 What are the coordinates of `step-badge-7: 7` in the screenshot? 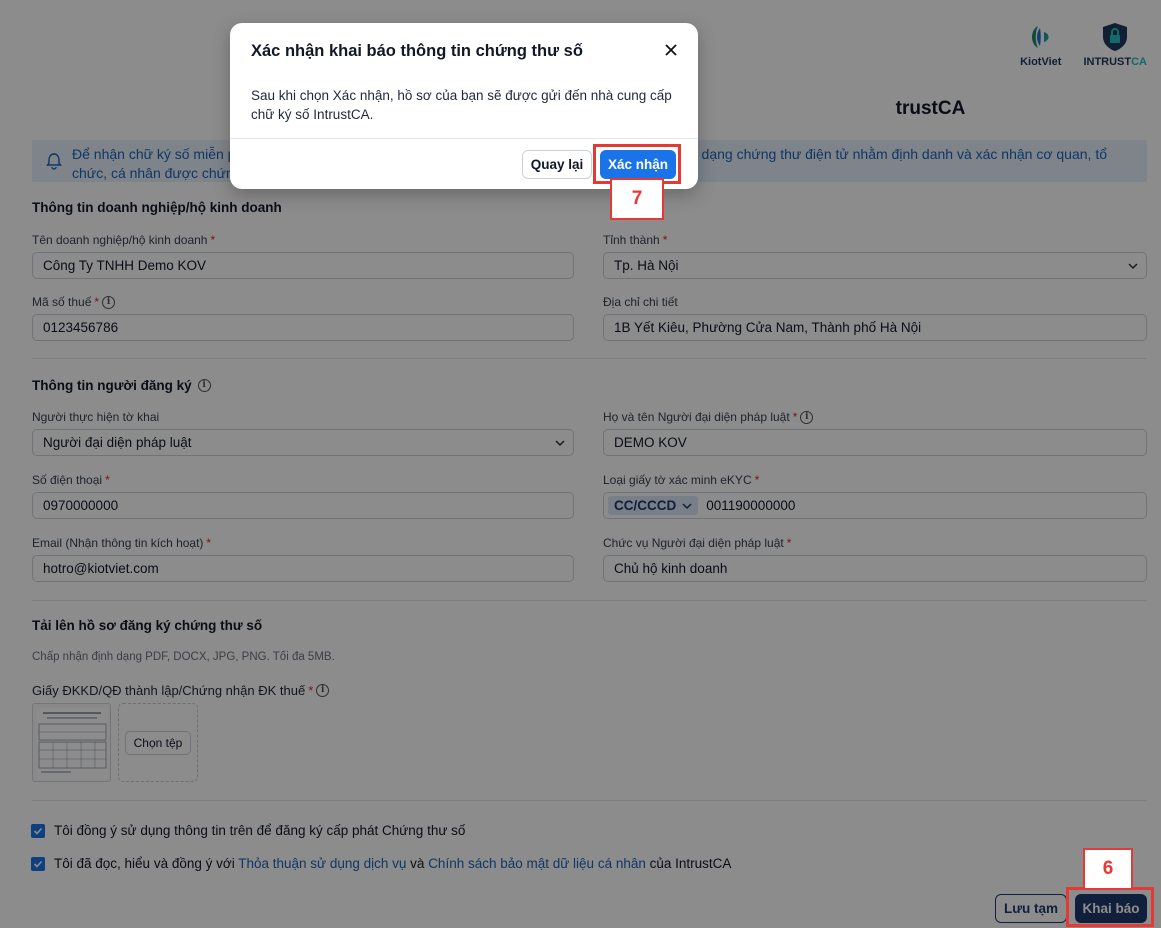 It's located at (637, 199).